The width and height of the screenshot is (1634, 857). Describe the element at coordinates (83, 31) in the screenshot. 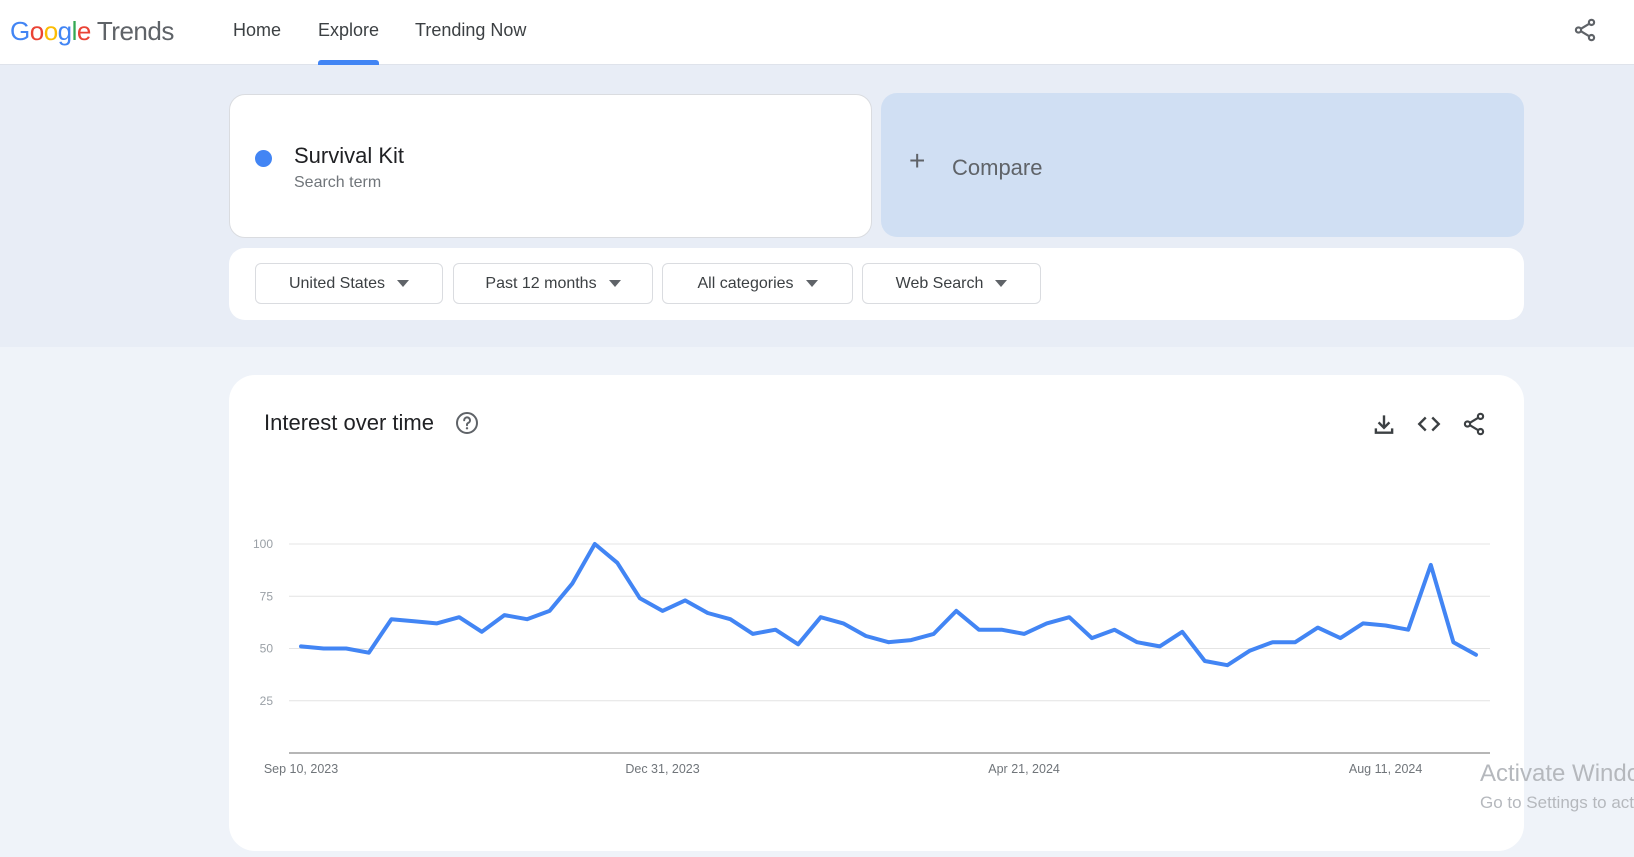

I see `logo-letter: e` at that location.